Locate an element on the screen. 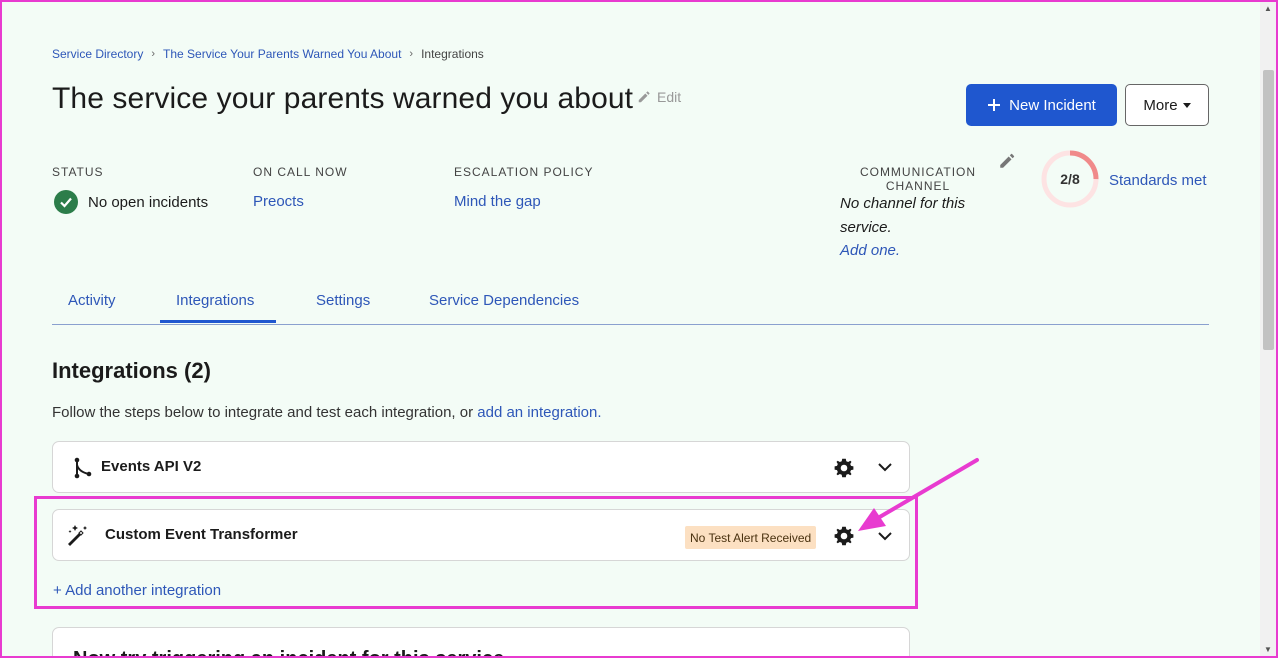  scroll-down-icon: ▼ is located at coordinates (1268, 649).